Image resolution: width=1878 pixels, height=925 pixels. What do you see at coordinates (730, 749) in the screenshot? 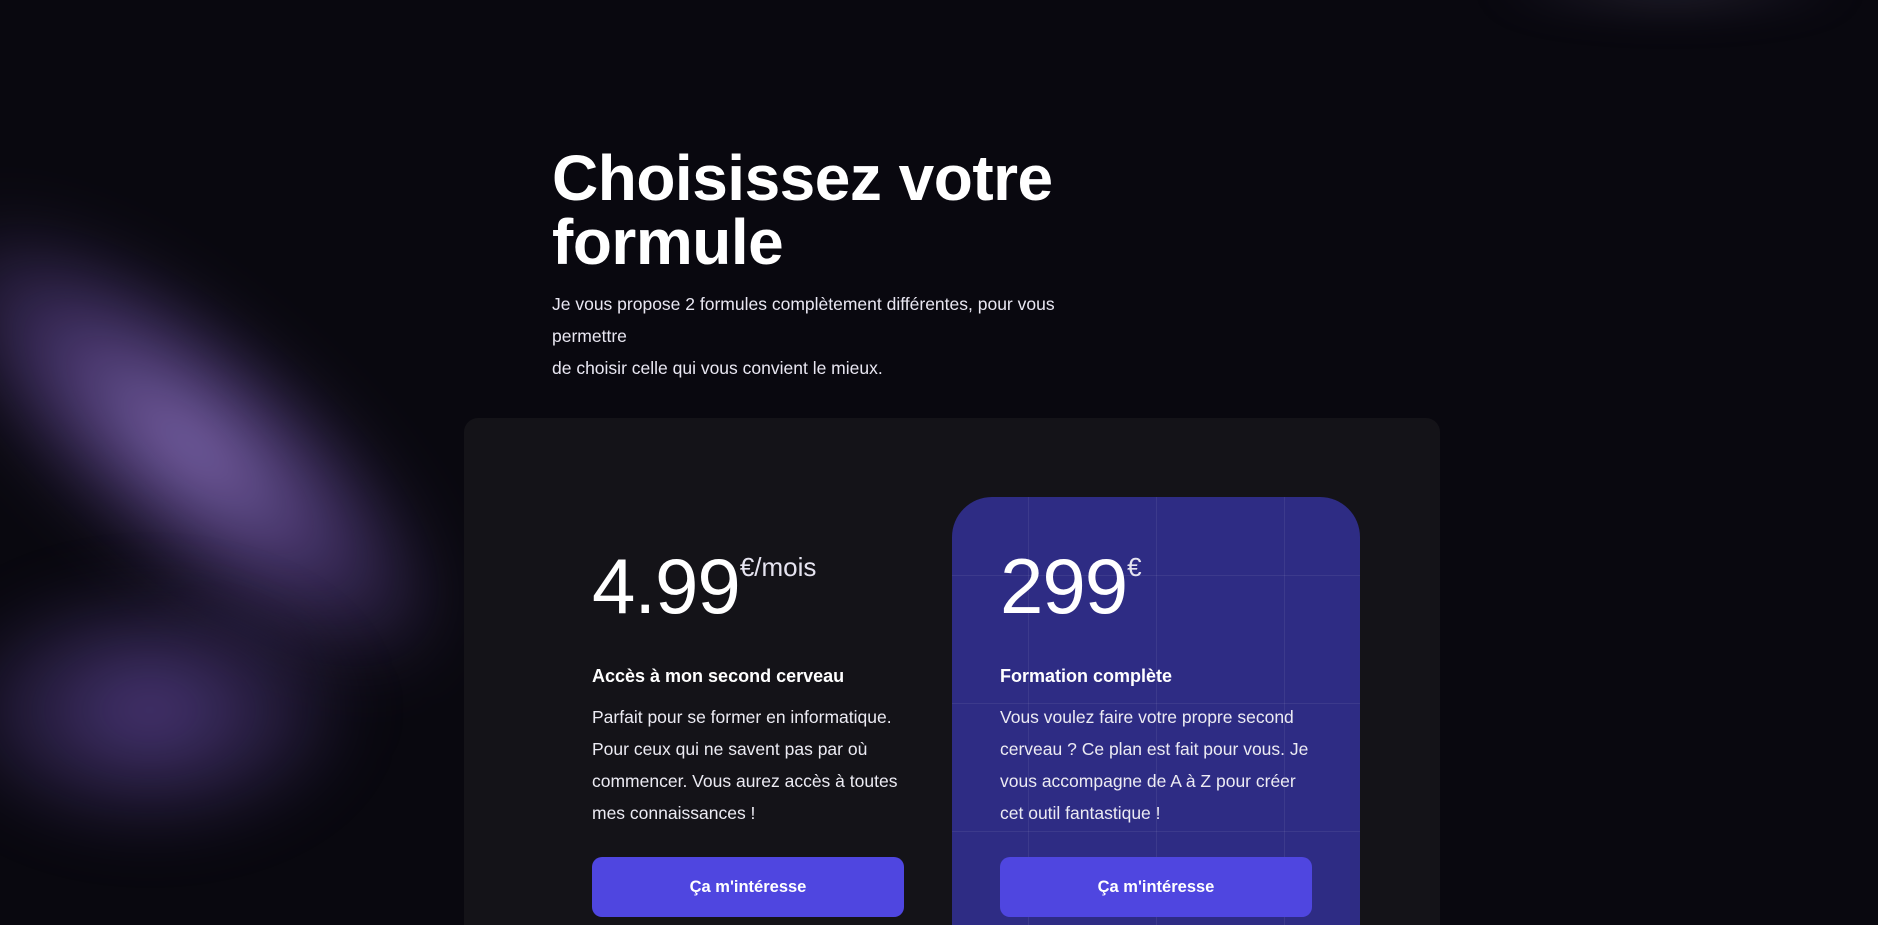
I see `plan-description-line: Pour ceux qui ne savent pas par où` at bounding box center [730, 749].